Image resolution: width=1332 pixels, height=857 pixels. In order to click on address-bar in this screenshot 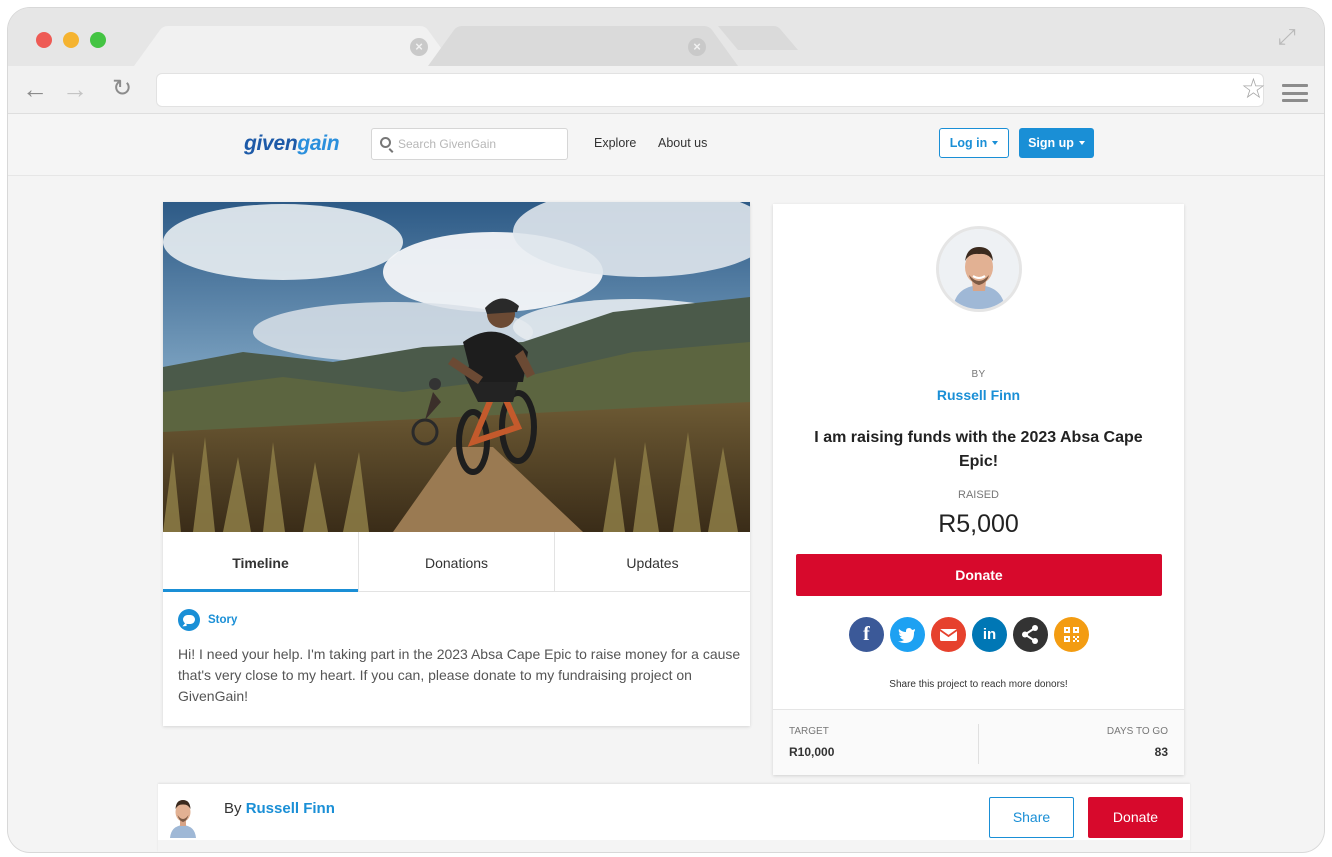, I will do `click(710, 90)`.